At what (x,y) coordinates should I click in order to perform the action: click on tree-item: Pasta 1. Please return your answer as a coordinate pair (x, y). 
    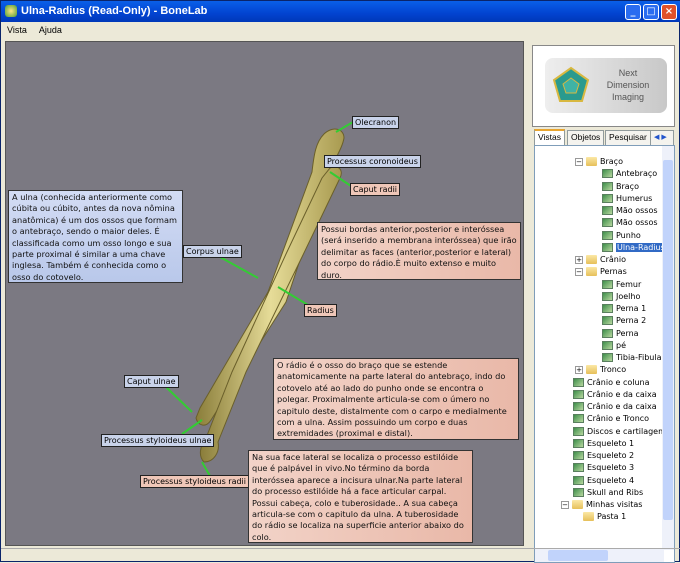
    Looking at the image, I should click on (604, 517).